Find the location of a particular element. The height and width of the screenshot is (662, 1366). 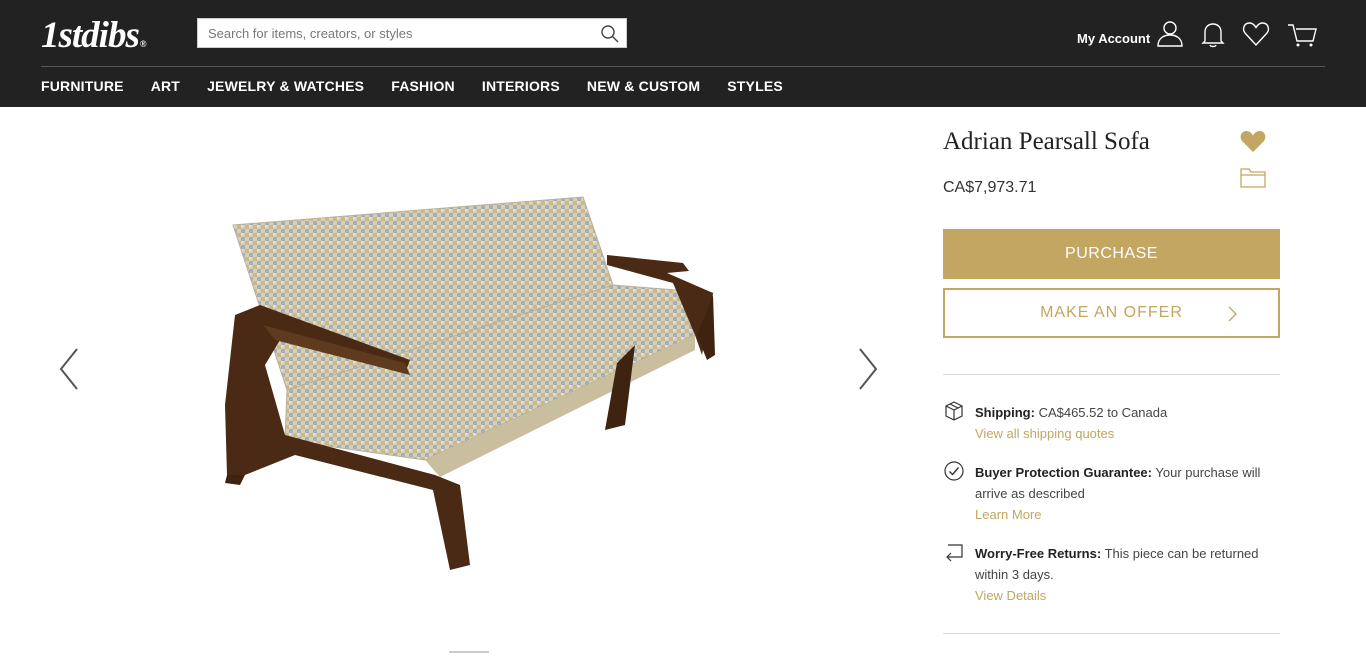

returns-label: Worry-Free Returns: is located at coordinates (1038, 553).